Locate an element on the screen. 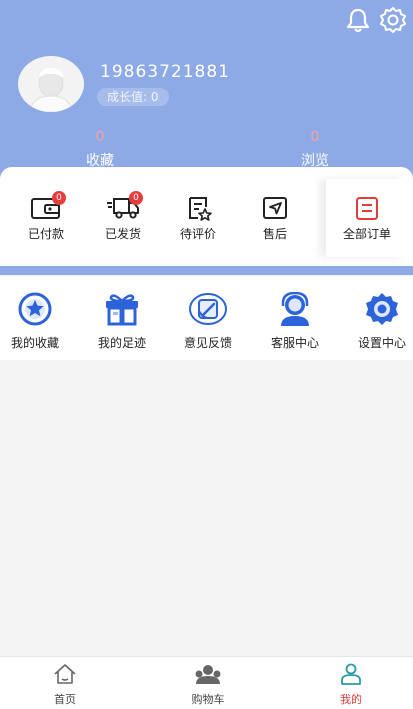 The width and height of the screenshot is (413, 709). settings-icon is located at coordinates (382, 309).